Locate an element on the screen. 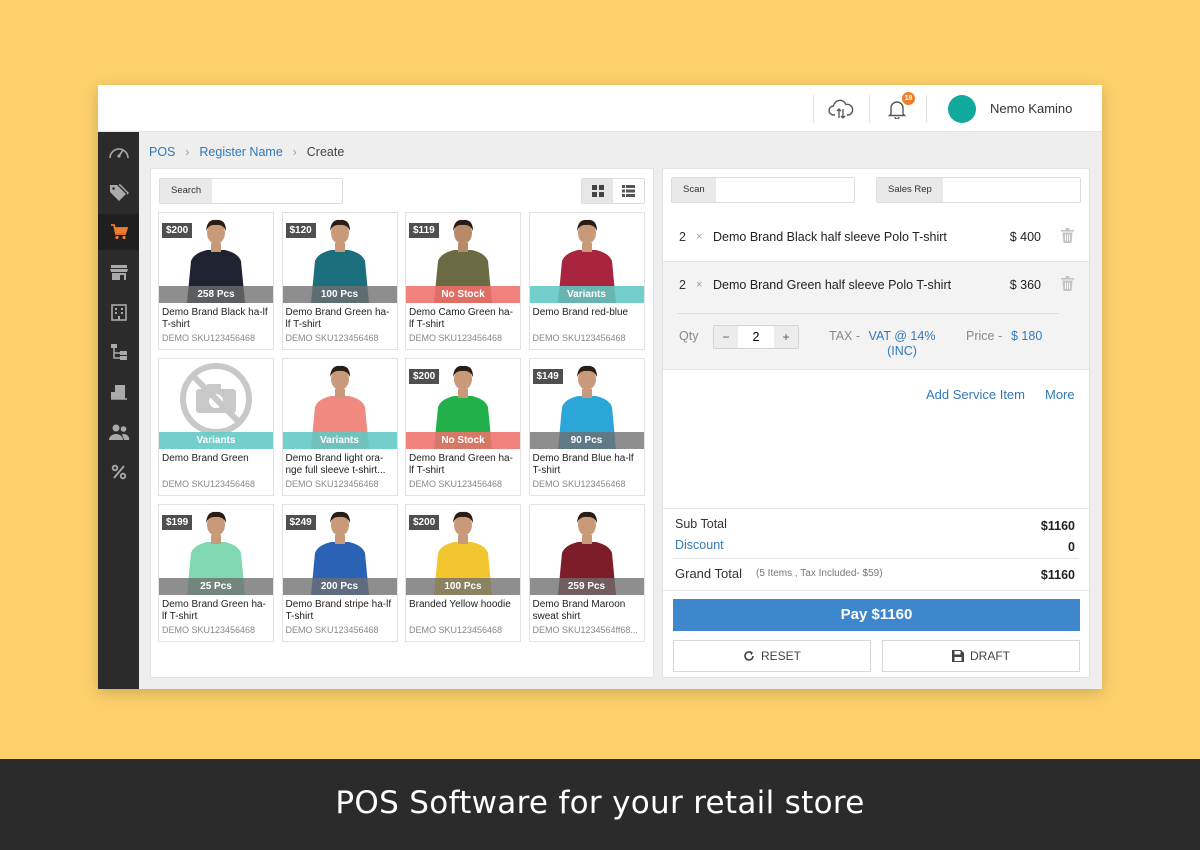 The image size is (1200, 850). increment-button: + is located at coordinates (786, 337).